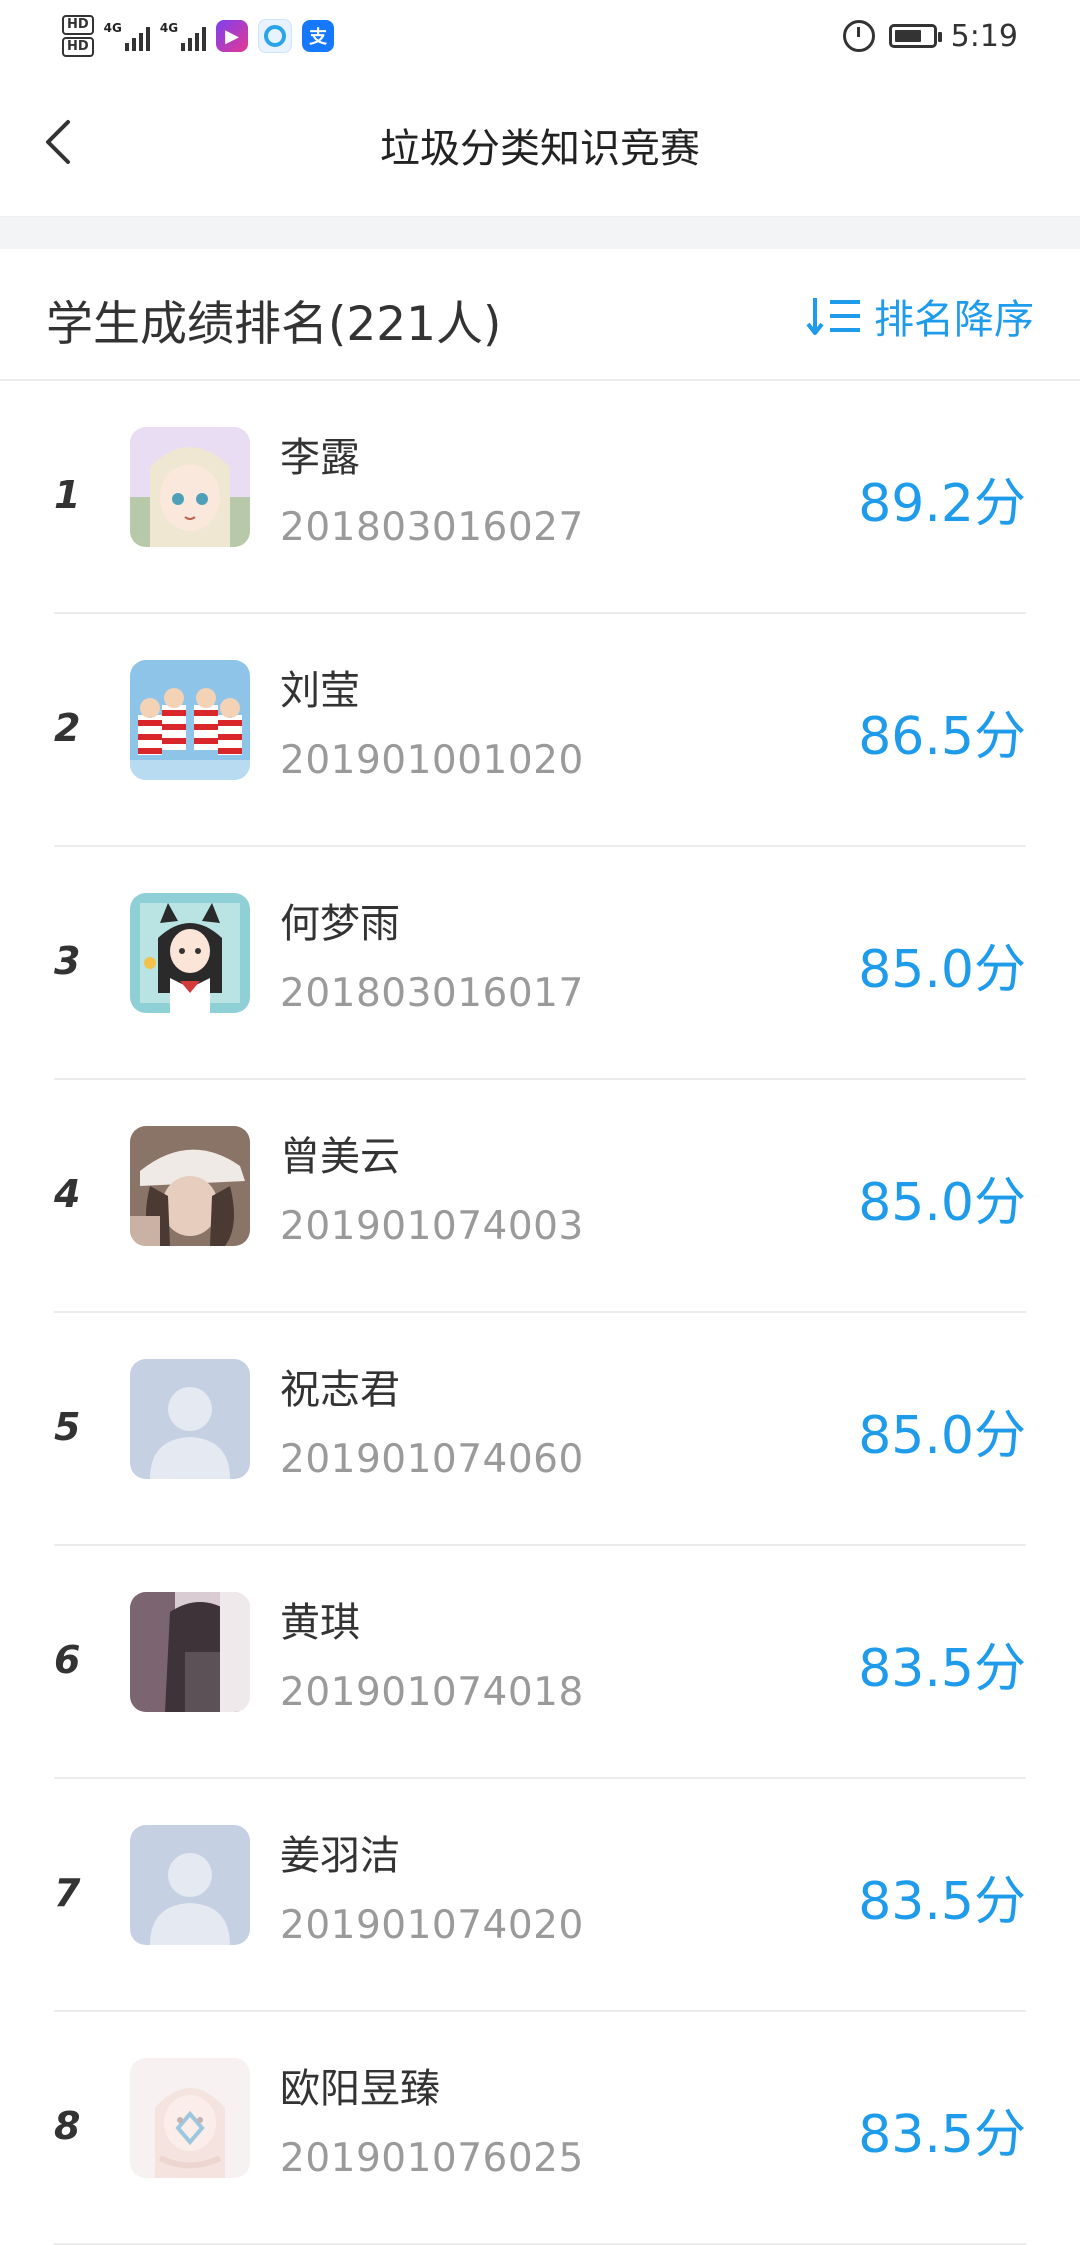 This screenshot has width=1080, height=2245. Describe the element at coordinates (274, 324) in the screenshot. I see `ranking-title: 学生成绩排名(221人)` at that location.